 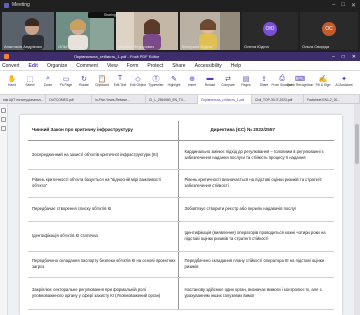 I want to click on tool-label: Edit Object, so click(x=138, y=85).